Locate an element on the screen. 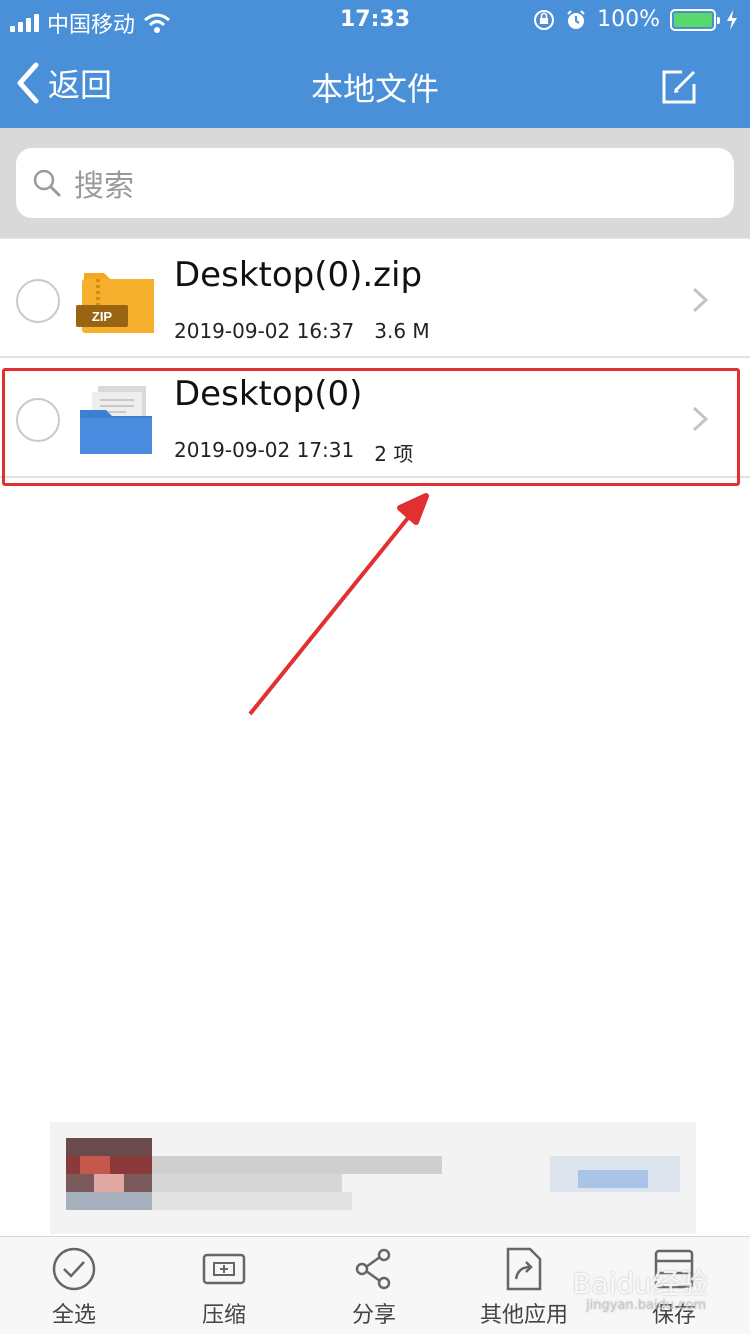 The height and width of the screenshot is (1334, 750). share-icon is located at coordinates (373, 1269).